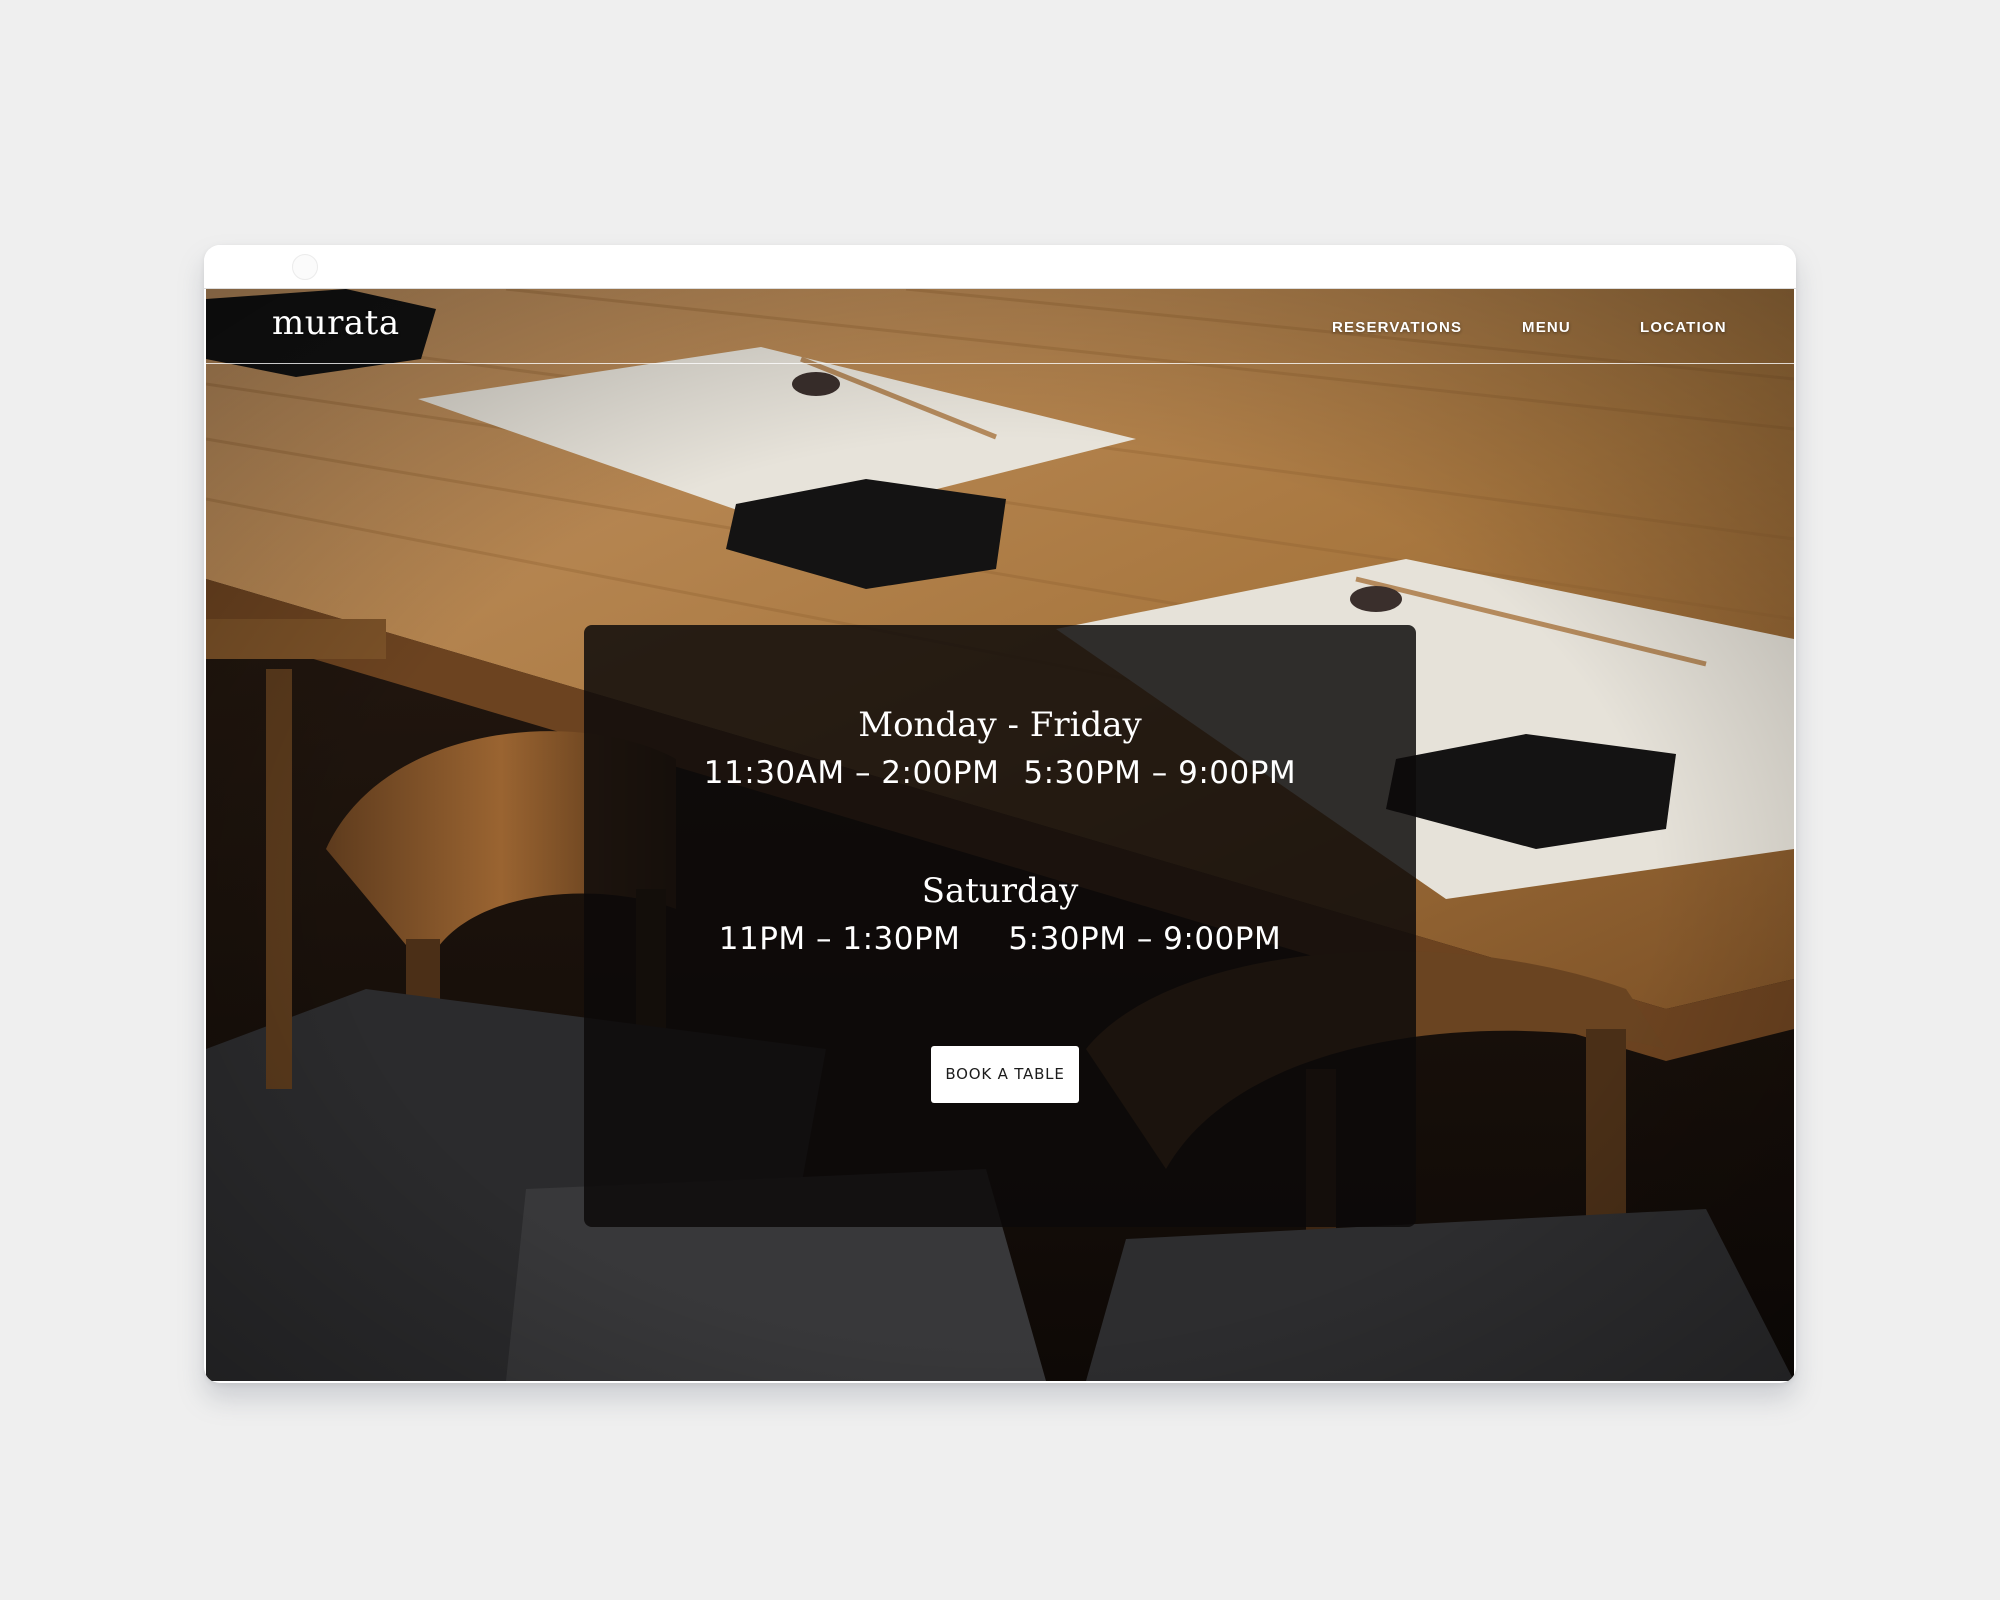 Image resolution: width=2000 pixels, height=1600 pixels. What do you see at coordinates (1397, 327) in the screenshot?
I see `nav-reservations: RESERVATIONS` at bounding box center [1397, 327].